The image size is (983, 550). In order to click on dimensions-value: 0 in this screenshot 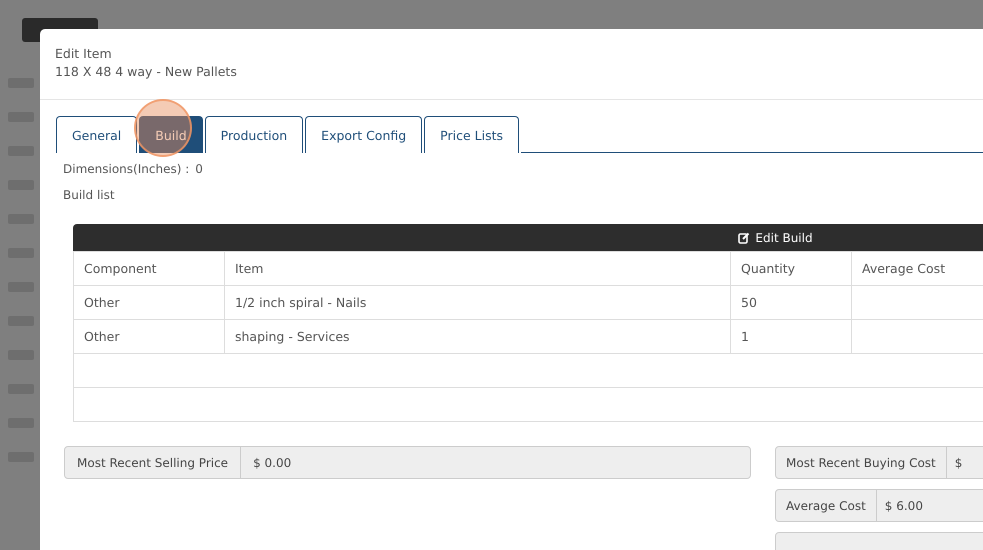, I will do `click(199, 169)`.